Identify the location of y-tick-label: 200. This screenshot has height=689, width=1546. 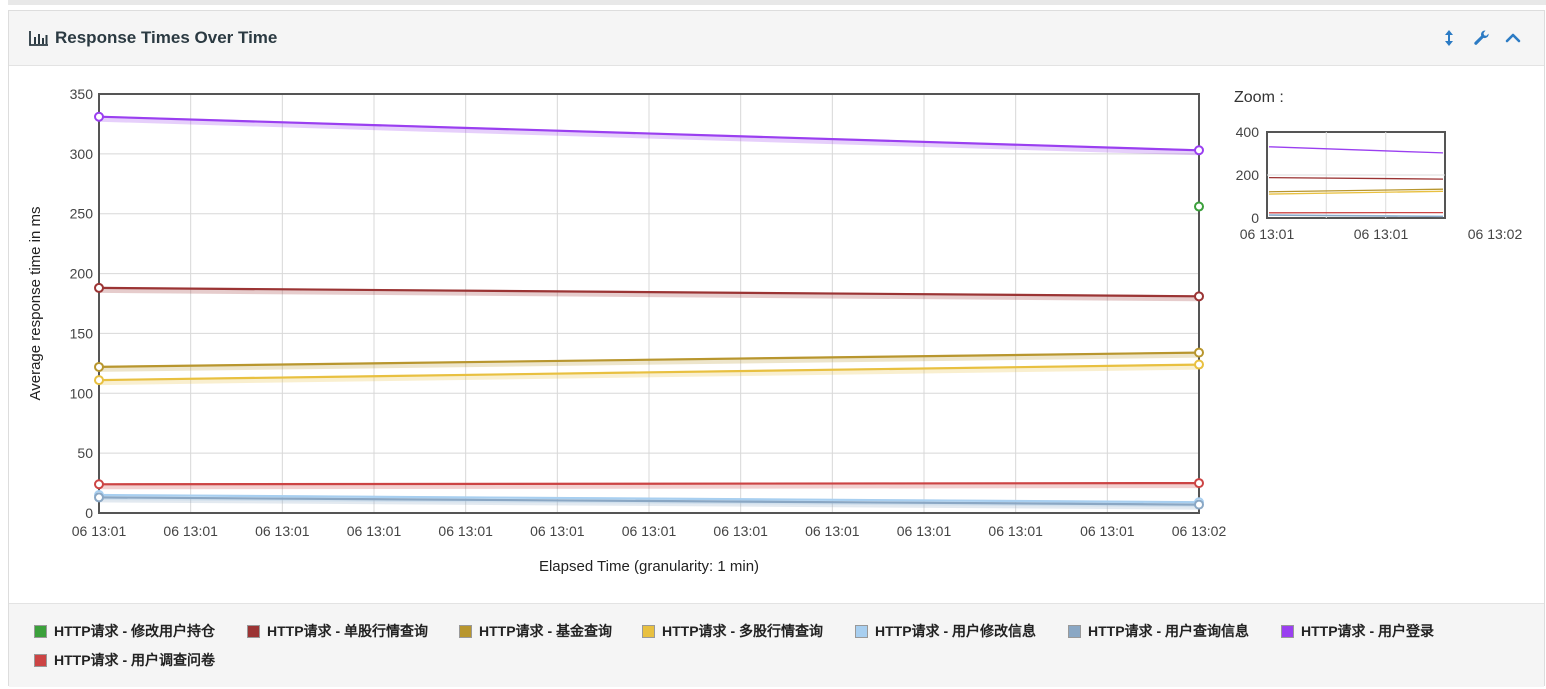
(82, 274).